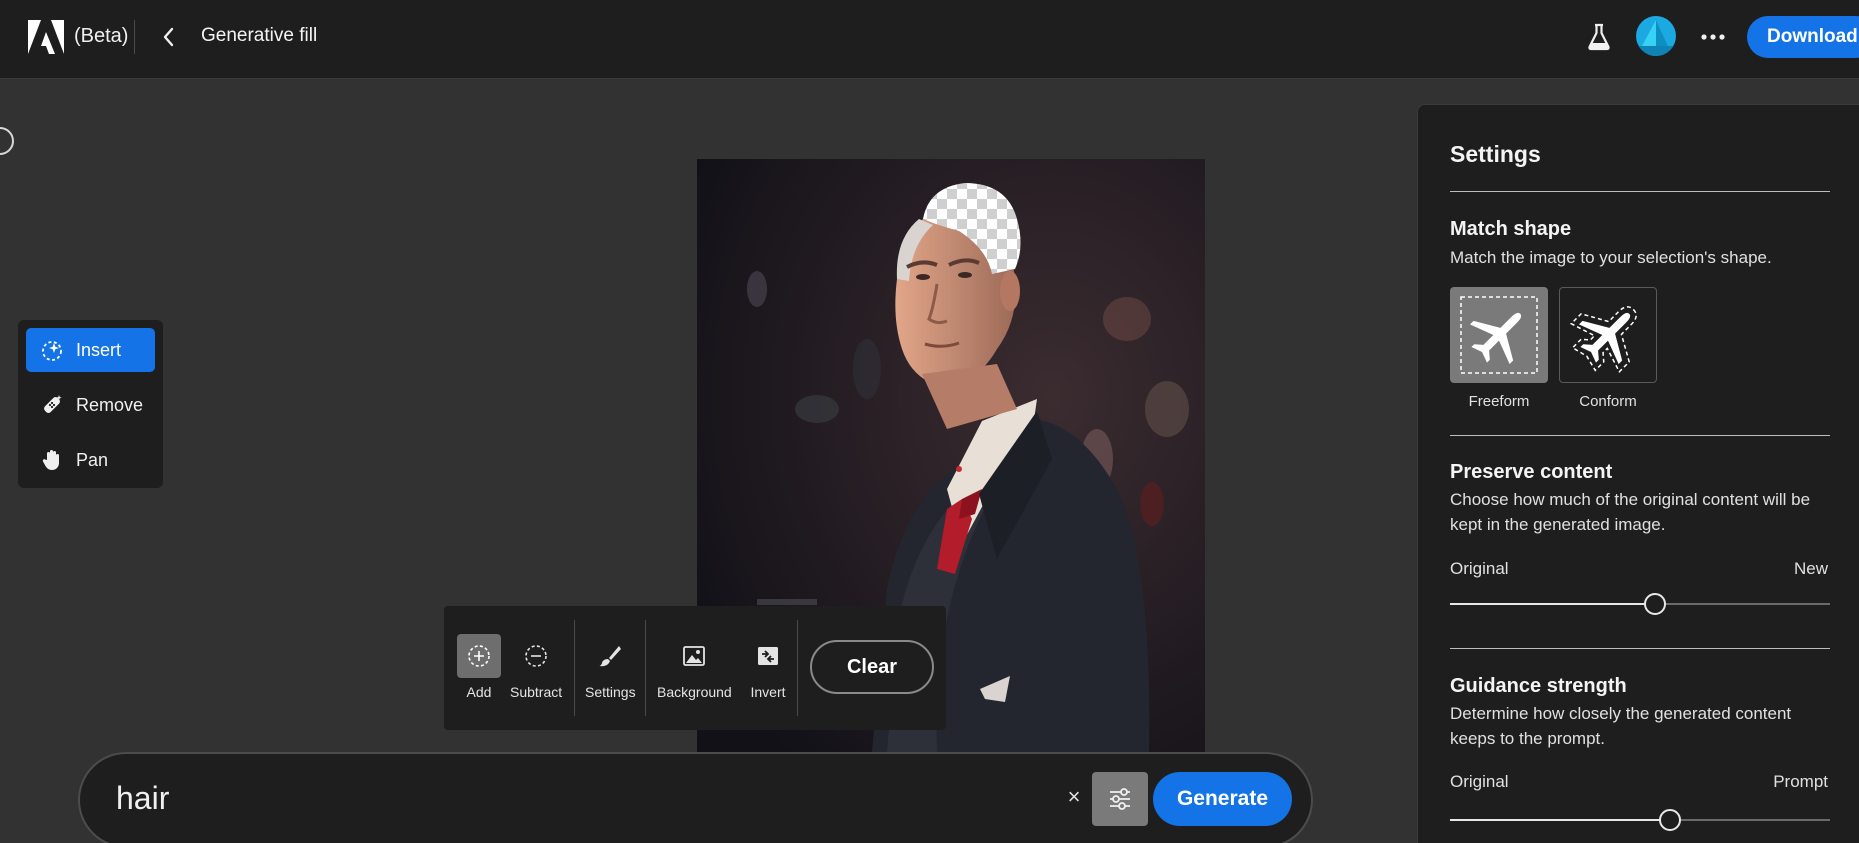  I want to click on sliders-icon, so click(1120, 799).